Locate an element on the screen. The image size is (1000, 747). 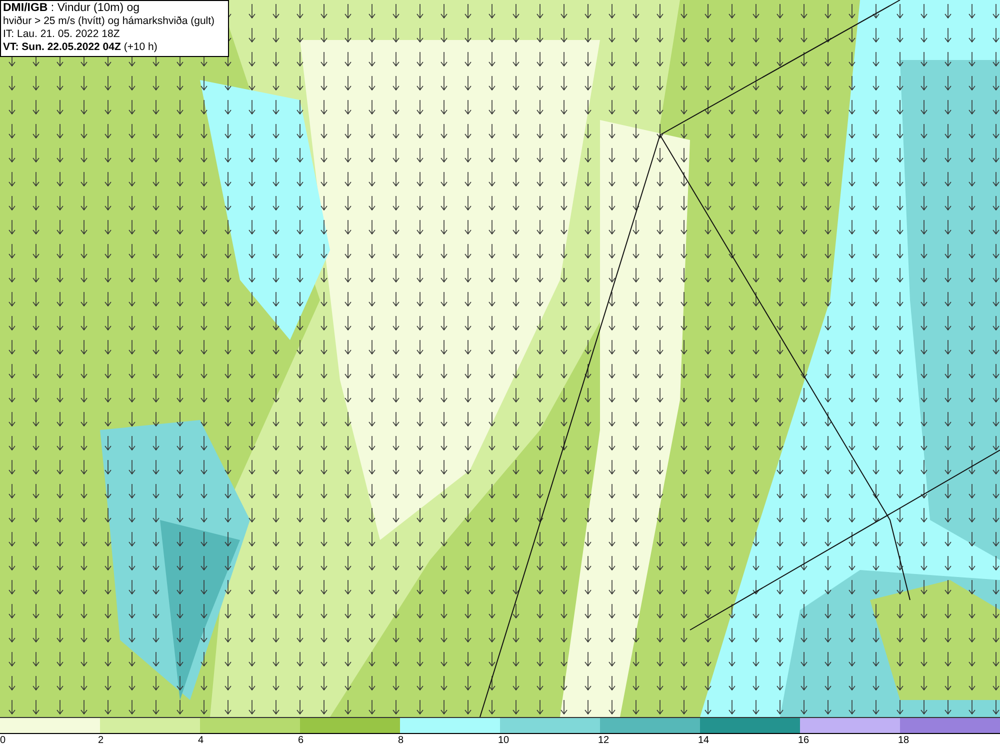
legend-label: 16 is located at coordinates (804, 740).